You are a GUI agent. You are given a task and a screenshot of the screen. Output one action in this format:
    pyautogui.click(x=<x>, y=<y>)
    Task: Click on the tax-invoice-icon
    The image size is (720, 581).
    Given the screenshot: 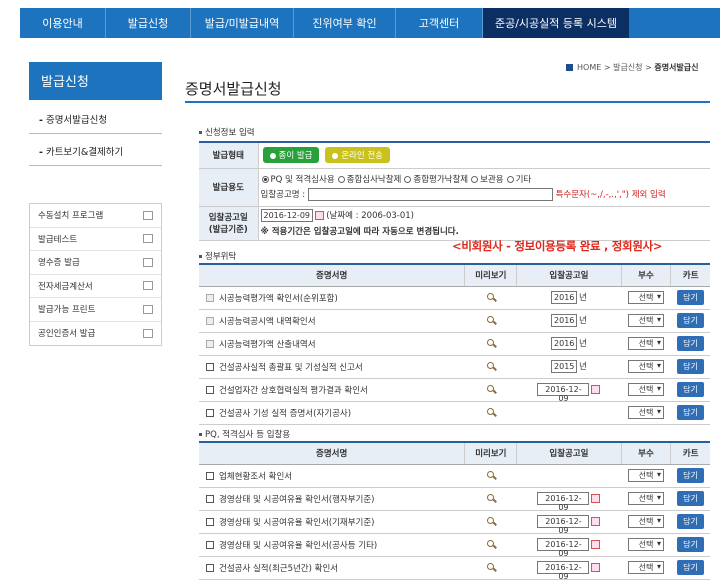 What is the action you would take?
    pyautogui.click(x=148, y=286)
    